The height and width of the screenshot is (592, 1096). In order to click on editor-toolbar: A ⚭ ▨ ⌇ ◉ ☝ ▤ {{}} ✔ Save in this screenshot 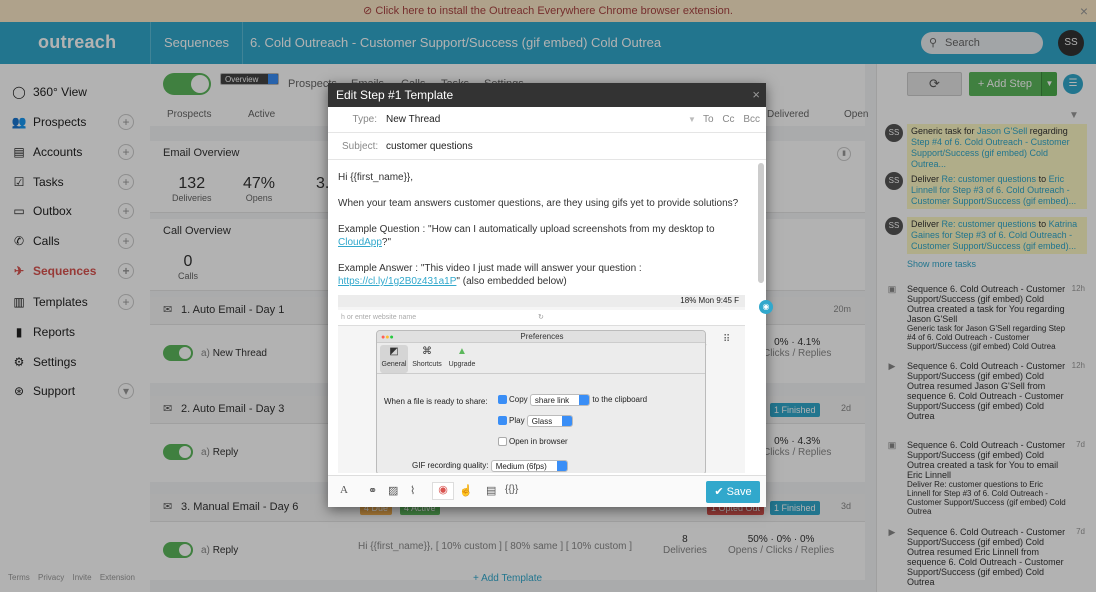, I will do `click(547, 491)`.